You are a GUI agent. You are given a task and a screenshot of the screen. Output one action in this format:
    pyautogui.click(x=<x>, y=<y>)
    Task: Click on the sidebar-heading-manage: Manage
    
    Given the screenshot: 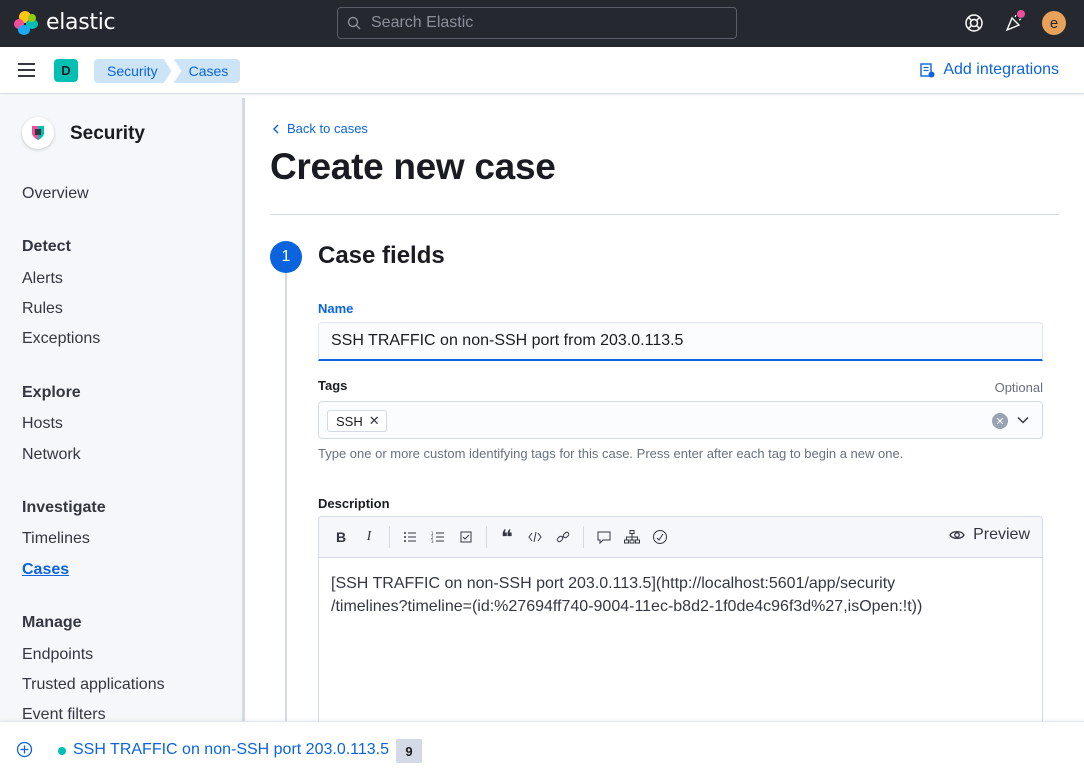 What is the action you would take?
    pyautogui.click(x=52, y=622)
    